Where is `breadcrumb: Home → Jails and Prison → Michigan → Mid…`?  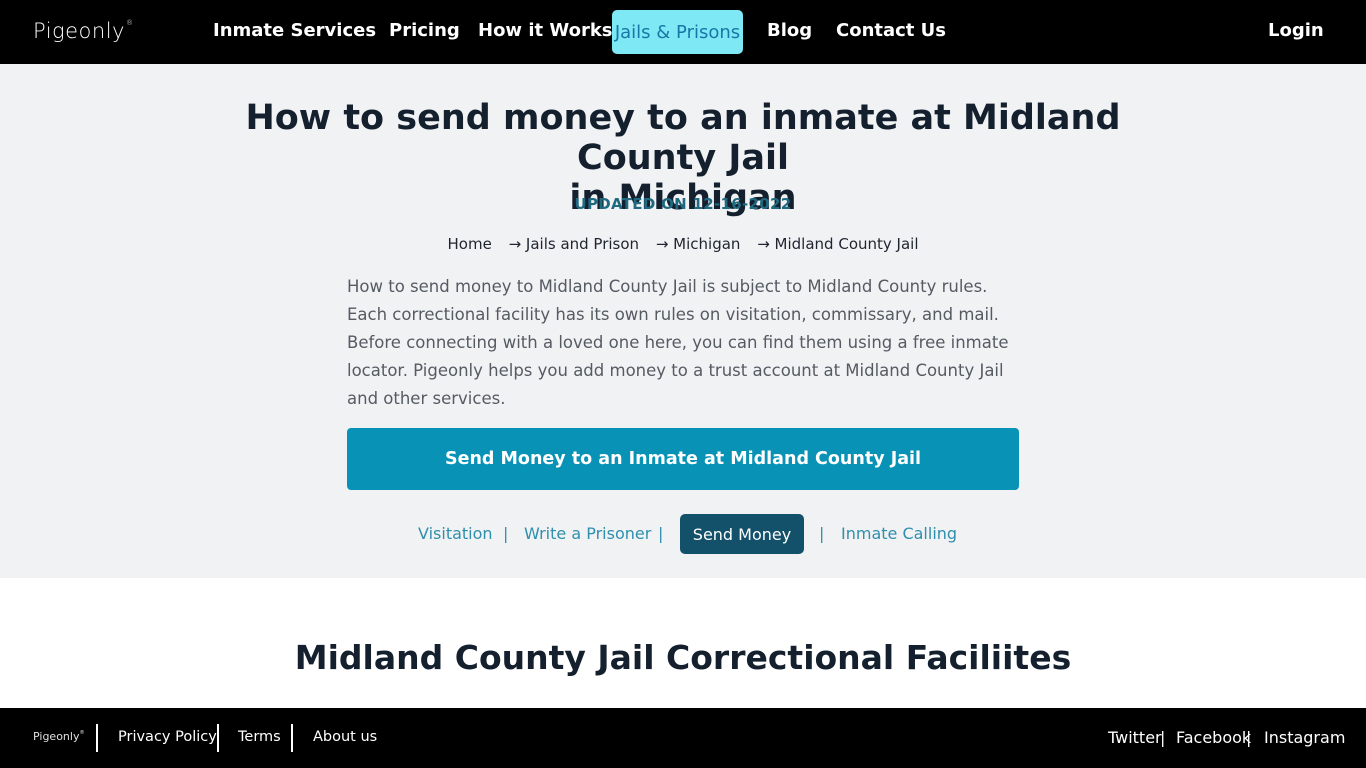
breadcrumb: Home → Jails and Prison → Michigan → Mid… is located at coordinates (683, 244).